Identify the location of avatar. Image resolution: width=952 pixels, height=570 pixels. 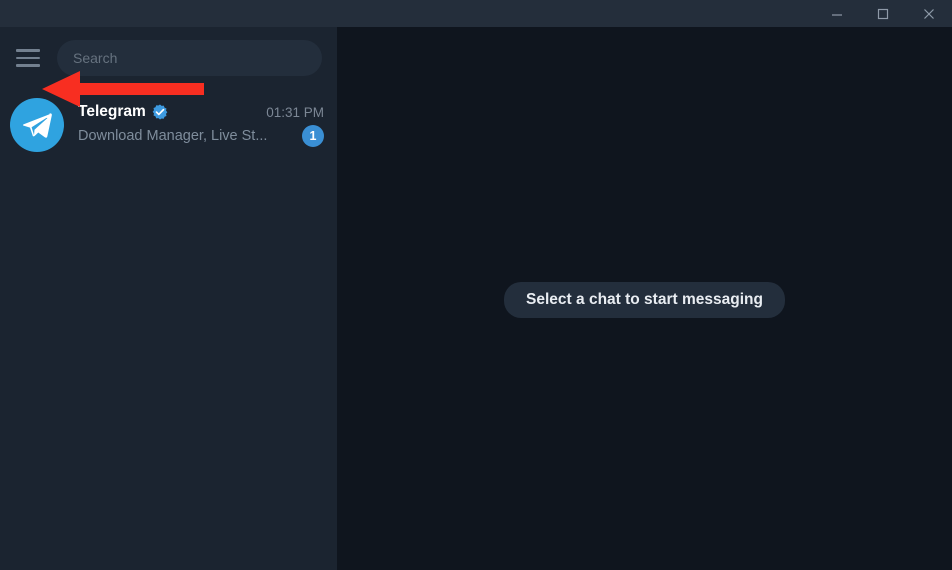
(37, 125).